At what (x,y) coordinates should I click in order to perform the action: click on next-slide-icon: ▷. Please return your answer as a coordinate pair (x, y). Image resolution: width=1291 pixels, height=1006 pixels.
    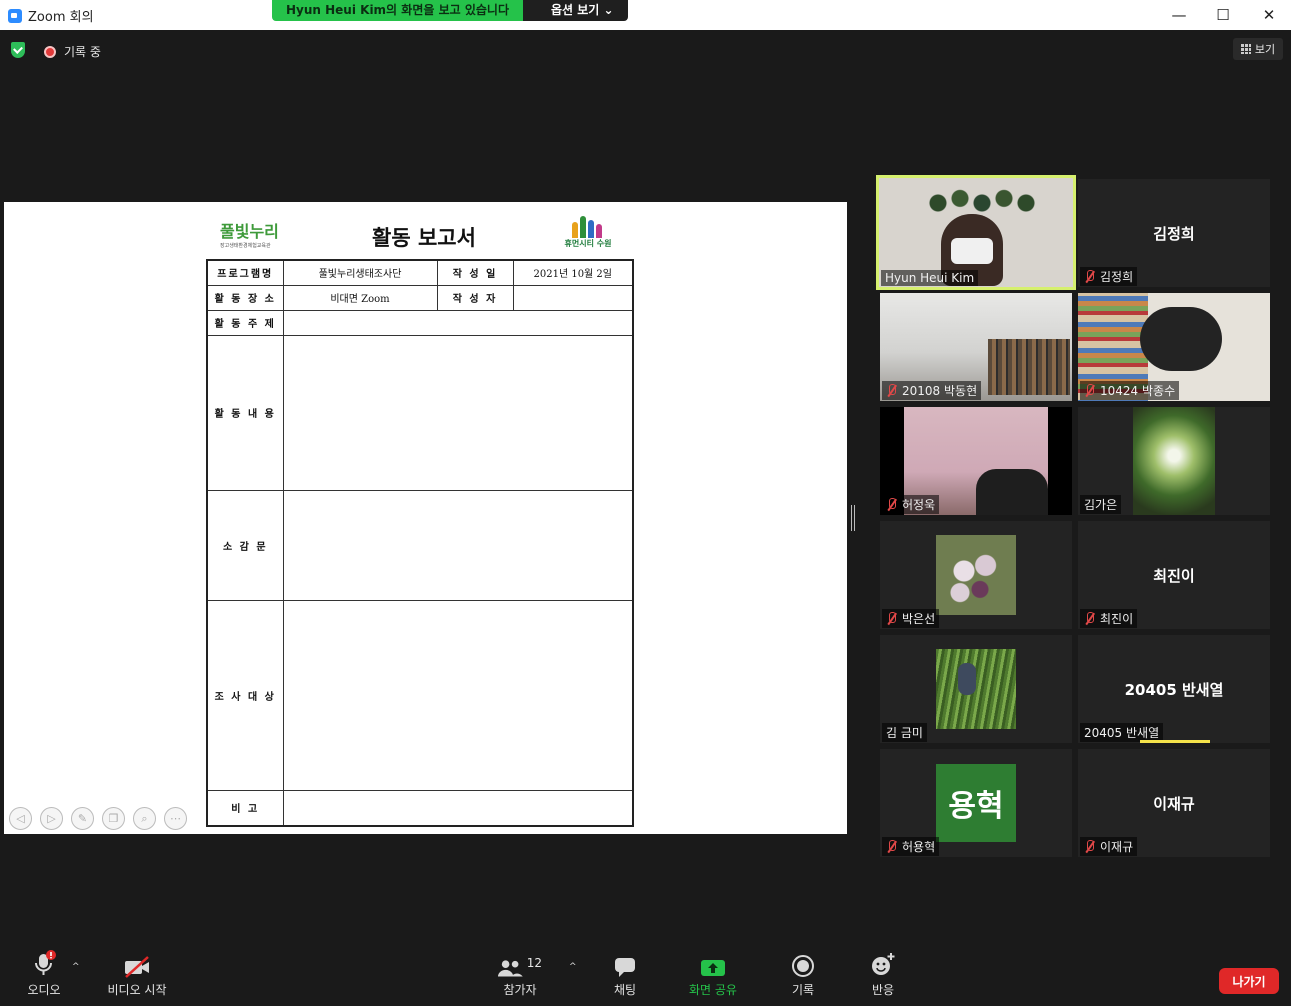
    Looking at the image, I should click on (51, 818).